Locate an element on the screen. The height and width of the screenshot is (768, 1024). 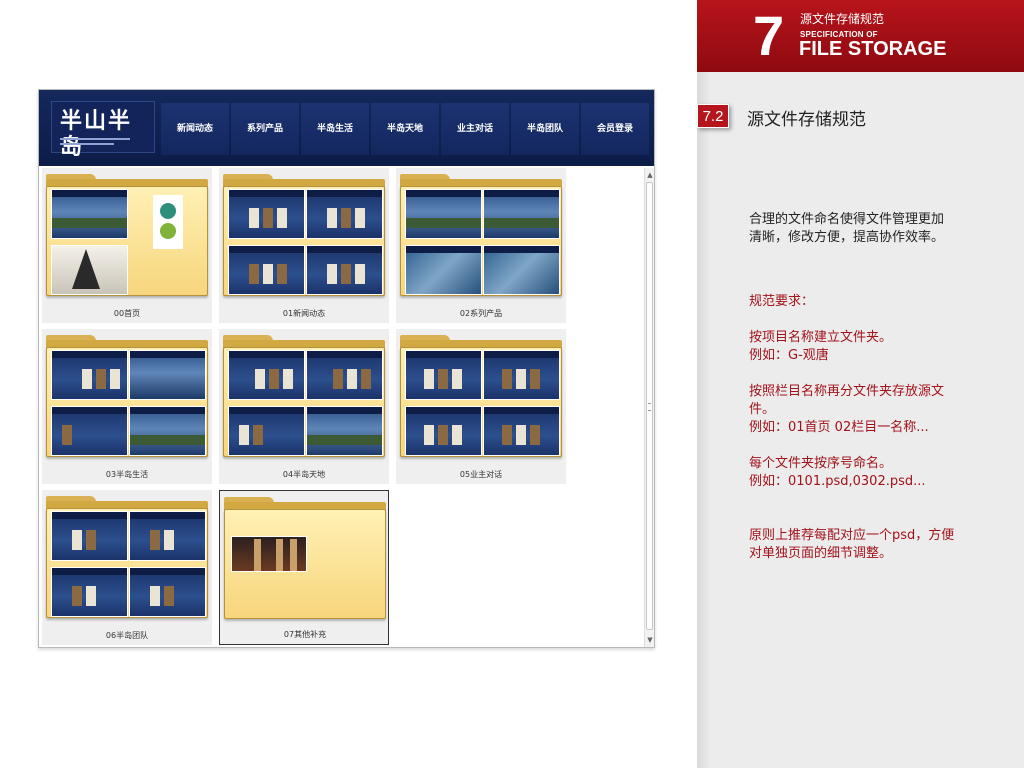
scroll-up-arrow-icon: ▲ is located at coordinates (650, 175).